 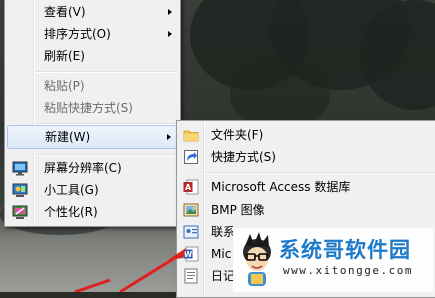 What do you see at coordinates (345, 250) in the screenshot?
I see `watermark-title: 系统哥软件园` at bounding box center [345, 250].